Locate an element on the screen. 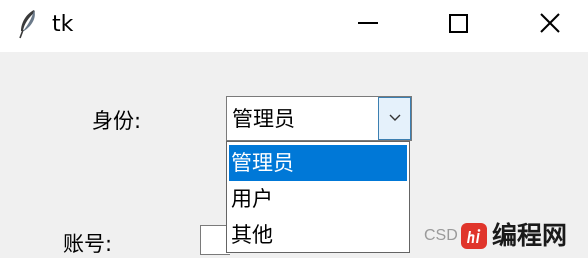 This screenshot has width=588, height=258. identity-option-other: 其他 is located at coordinates (318, 235).